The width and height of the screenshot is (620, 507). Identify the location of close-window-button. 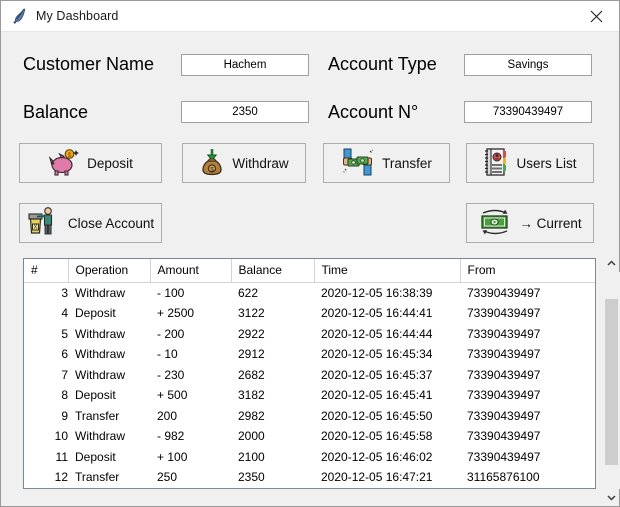
(596, 16).